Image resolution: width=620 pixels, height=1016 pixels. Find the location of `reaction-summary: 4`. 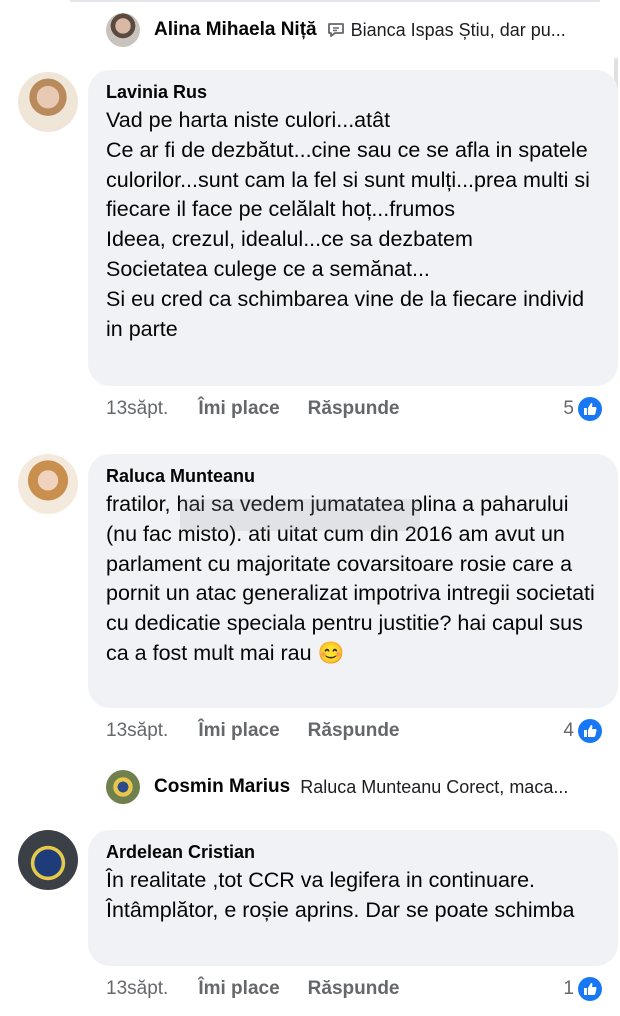

reaction-summary: 4 is located at coordinates (582, 731).